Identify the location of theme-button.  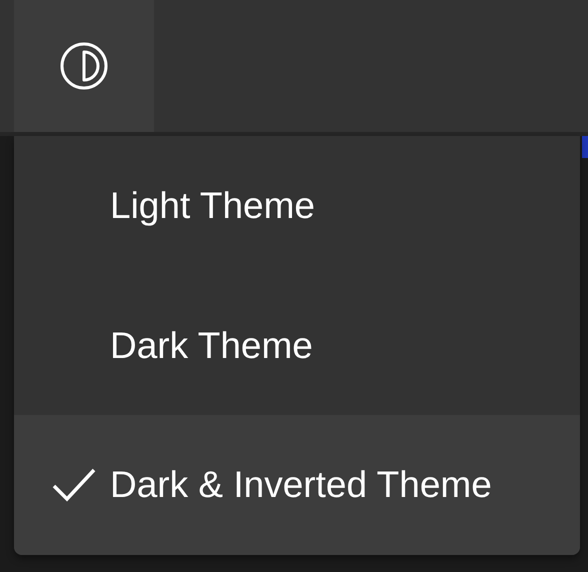
(84, 66).